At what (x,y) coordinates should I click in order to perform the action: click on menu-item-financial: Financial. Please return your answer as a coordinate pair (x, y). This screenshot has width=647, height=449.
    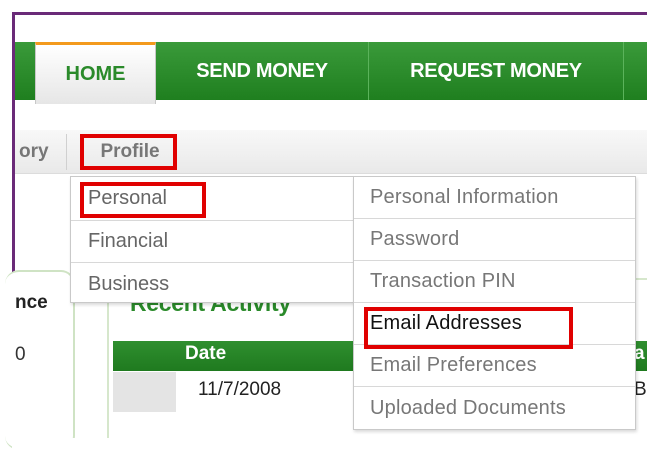
    Looking at the image, I should click on (212, 242).